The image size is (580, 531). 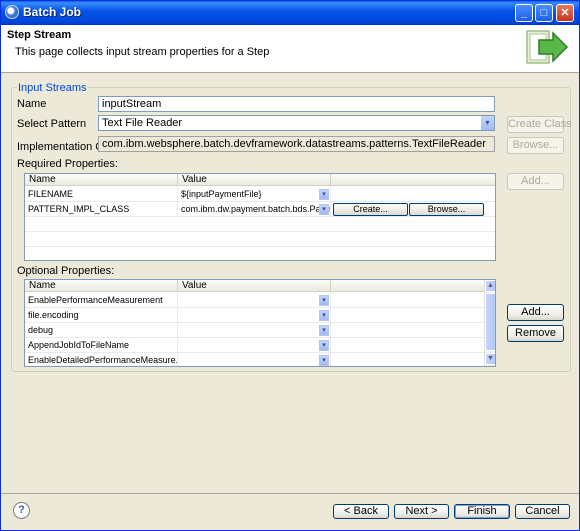 What do you see at coordinates (101, 209) in the screenshot?
I see `property-name: PATTERN_IMPL_CLASS` at bounding box center [101, 209].